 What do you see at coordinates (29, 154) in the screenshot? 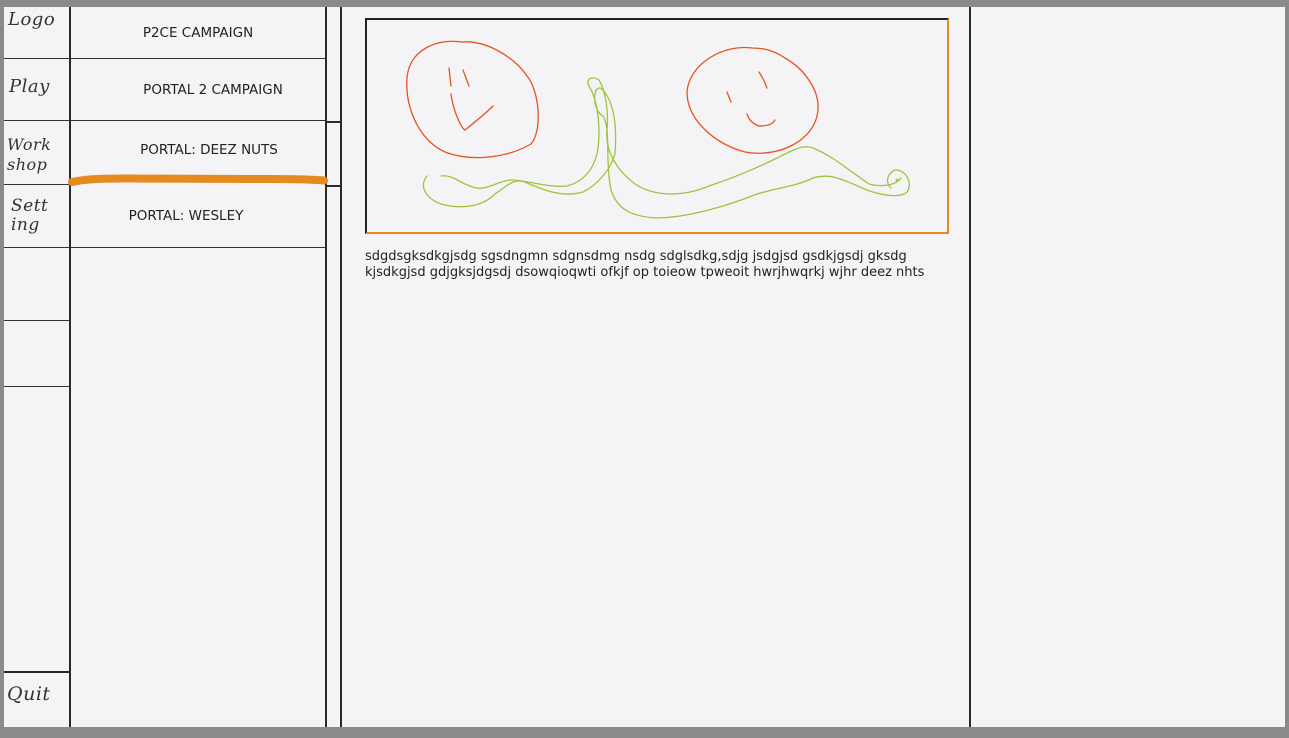
I see `sidebar-item-label: Work shop` at bounding box center [29, 154].